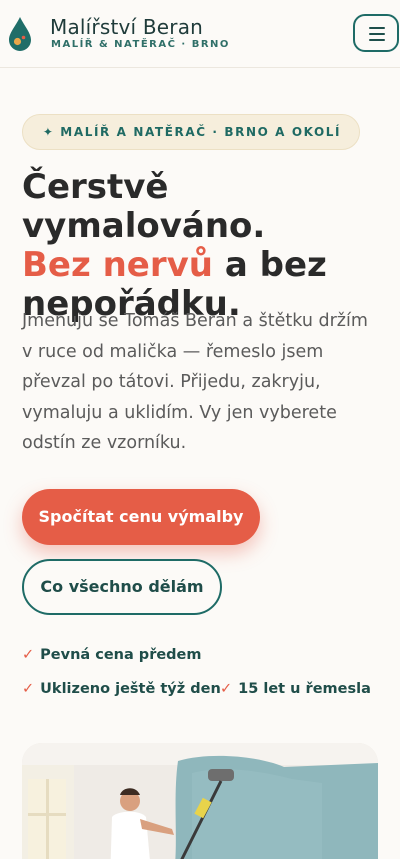  I want to click on hero-title-accent: Bez nervů, so click(118, 265).